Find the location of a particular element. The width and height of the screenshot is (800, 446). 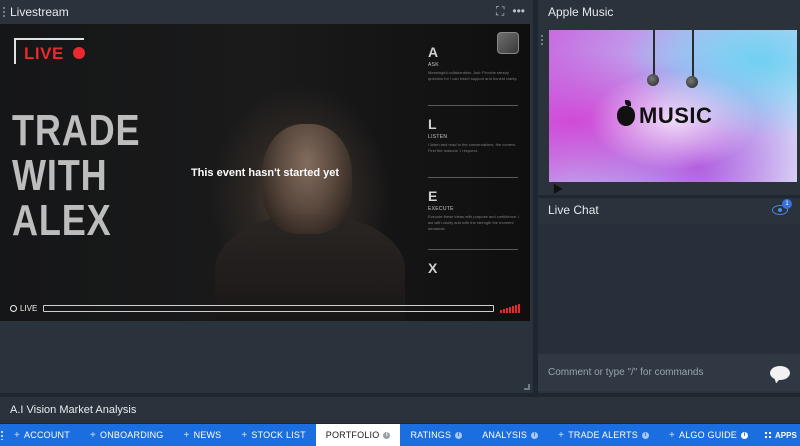

chat-messages is located at coordinates (669, 289).